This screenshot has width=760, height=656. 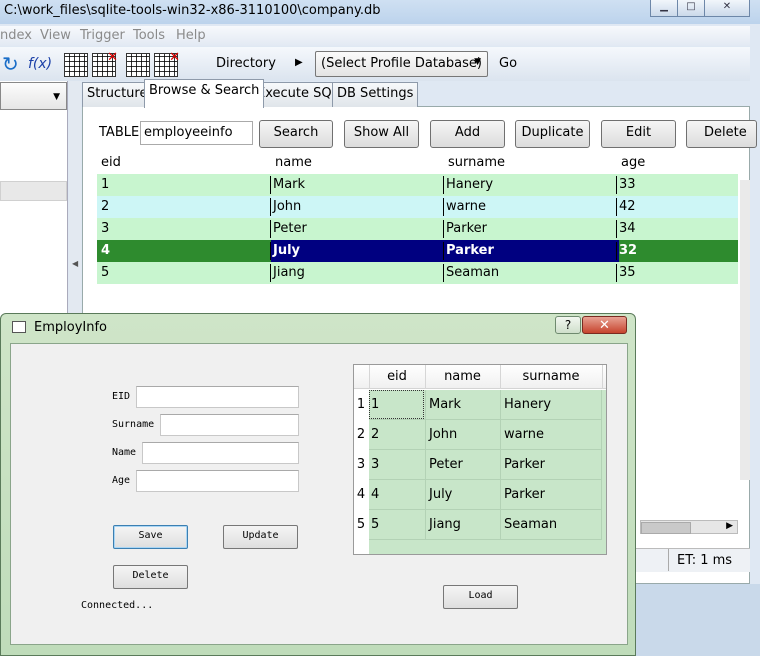 What do you see at coordinates (138, 65) in the screenshot?
I see `create-view-icon` at bounding box center [138, 65].